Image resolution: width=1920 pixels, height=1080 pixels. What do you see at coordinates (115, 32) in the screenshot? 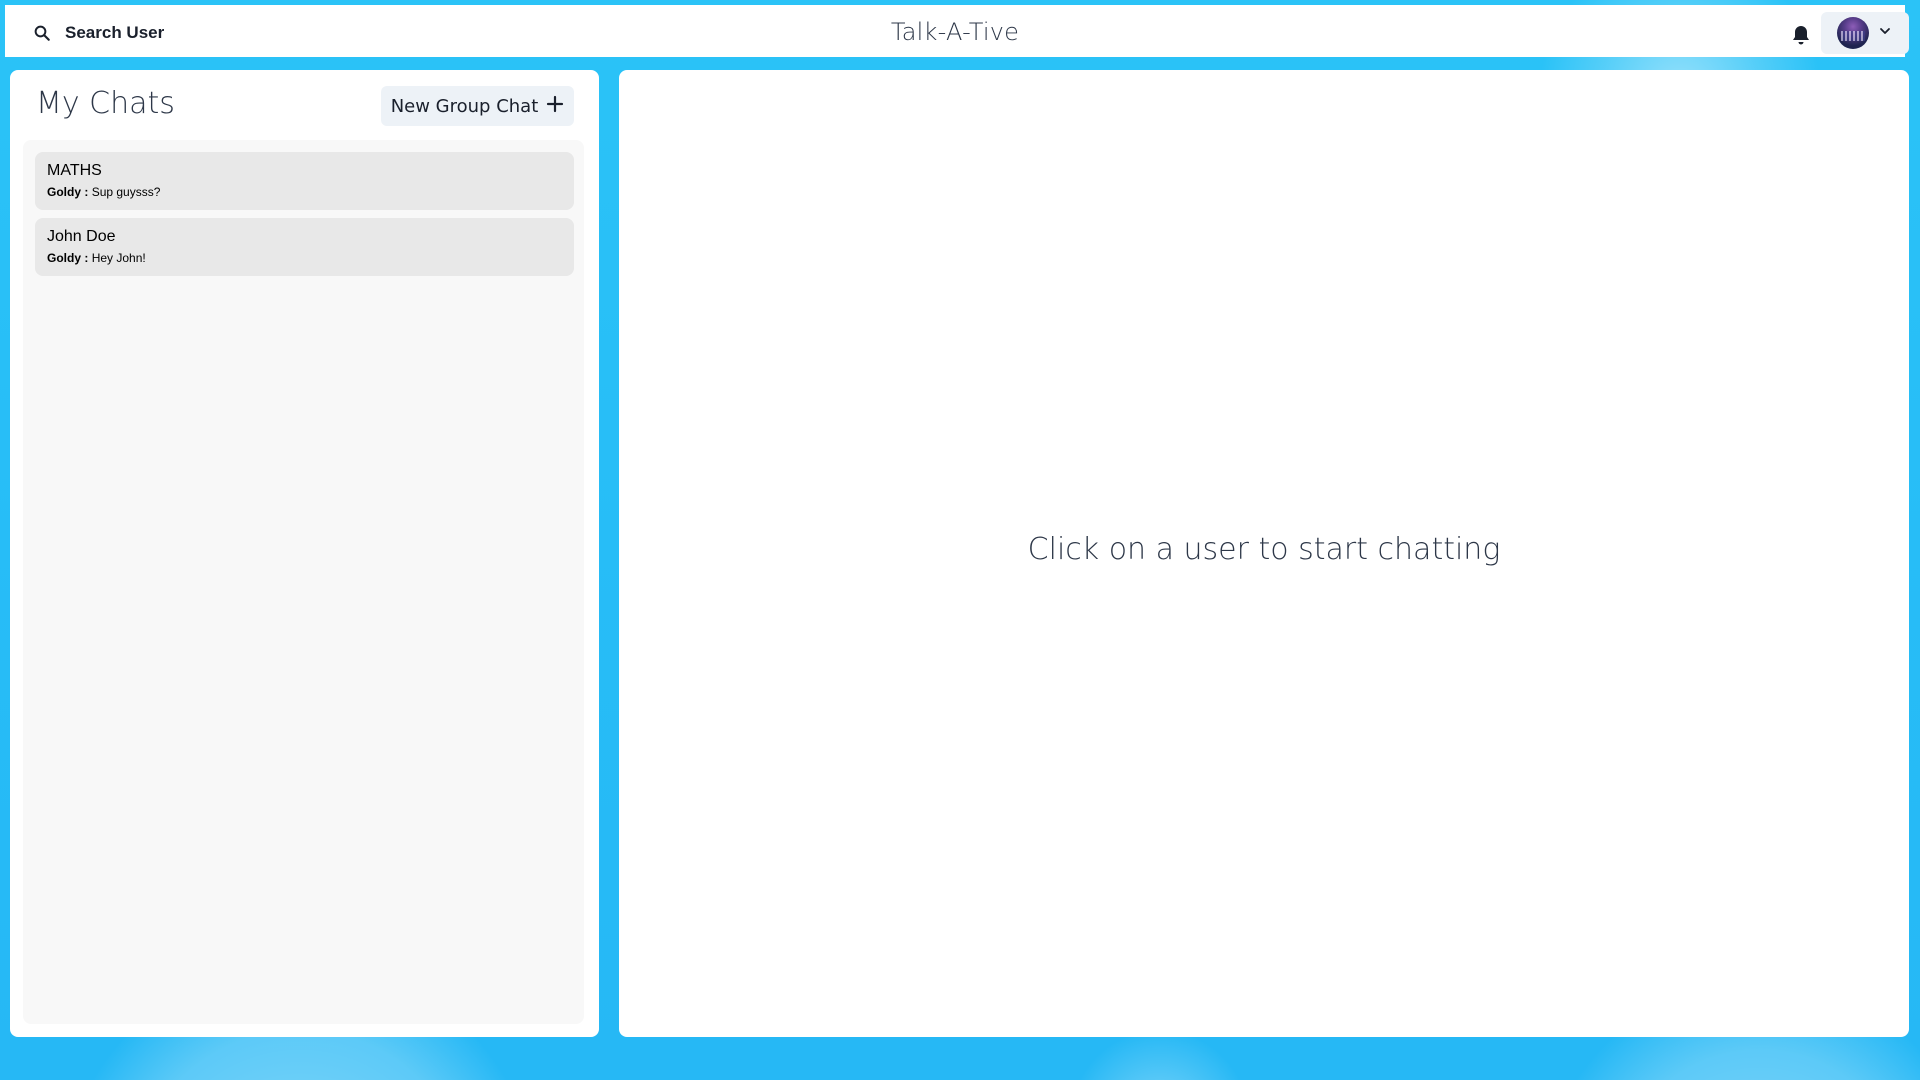
I see `search-user-label: Search User` at bounding box center [115, 32].